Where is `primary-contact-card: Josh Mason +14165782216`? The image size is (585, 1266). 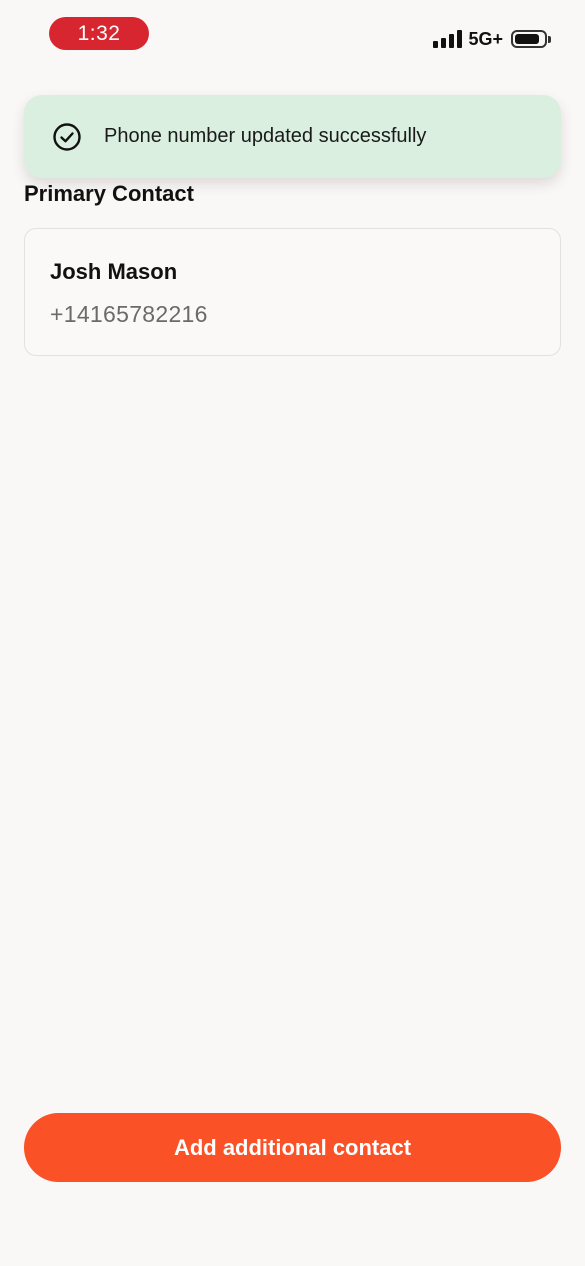
primary-contact-card: Josh Mason +14165782216 is located at coordinates (292, 292).